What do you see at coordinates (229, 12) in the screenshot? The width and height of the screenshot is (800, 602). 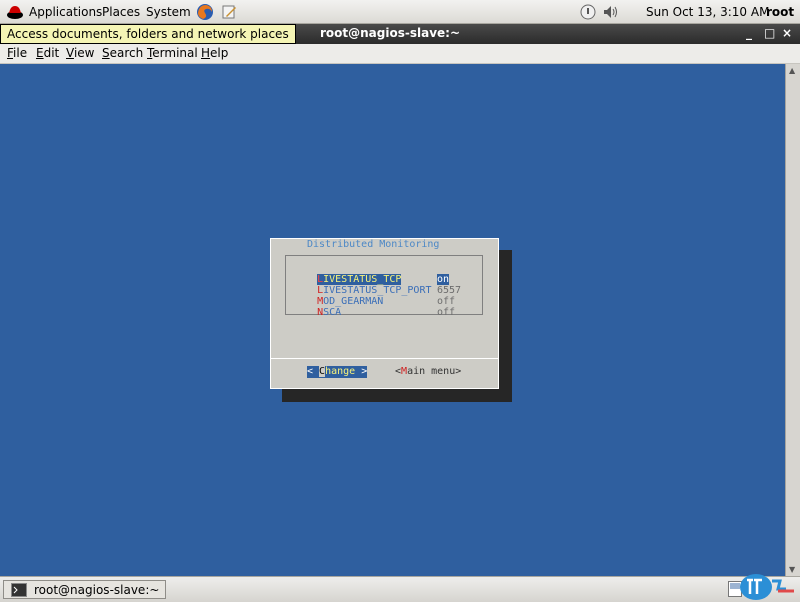 I see `text-editor-icon` at bounding box center [229, 12].